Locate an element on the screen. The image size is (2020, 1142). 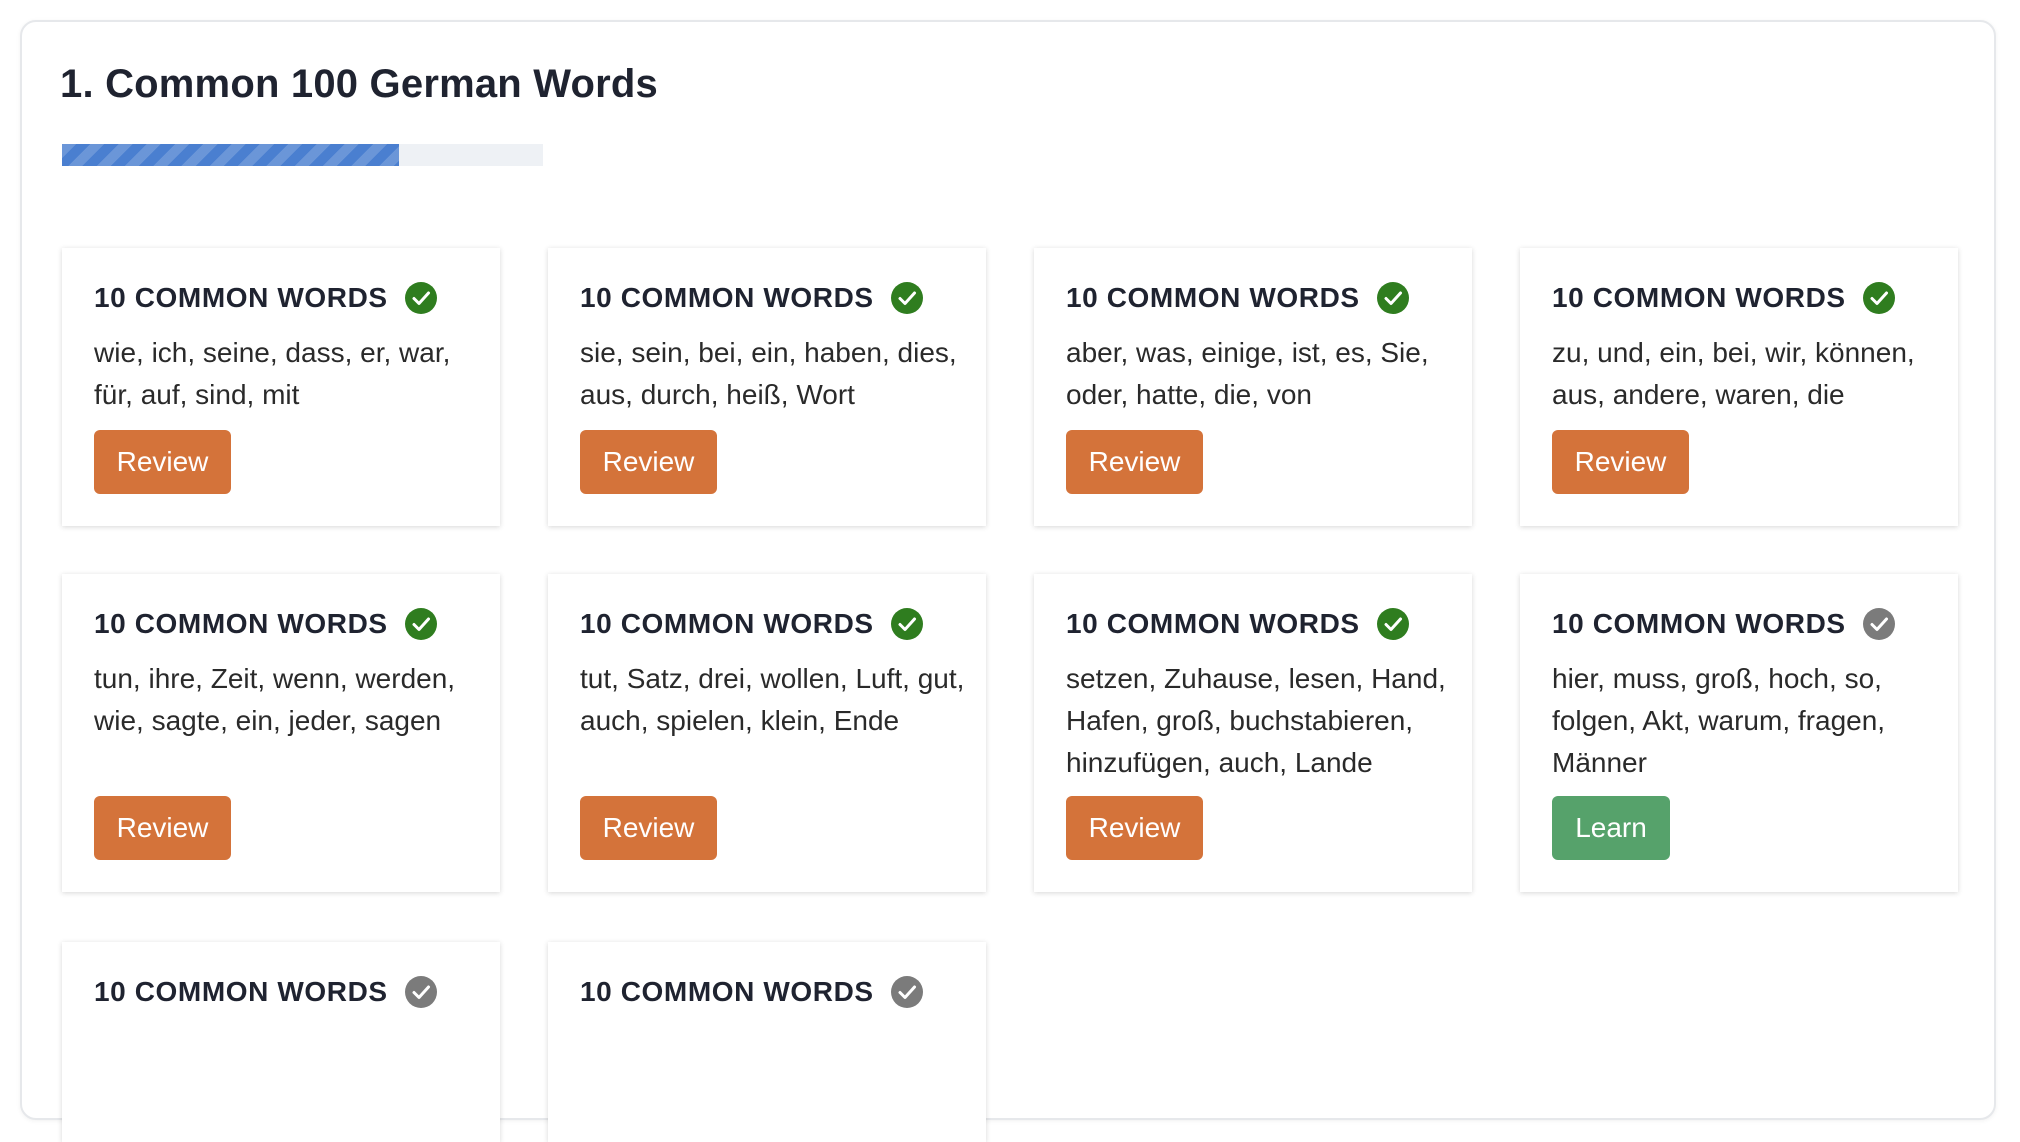
lesson-card-10: 10 COMMON WORDS is located at coordinates (767, 1042).